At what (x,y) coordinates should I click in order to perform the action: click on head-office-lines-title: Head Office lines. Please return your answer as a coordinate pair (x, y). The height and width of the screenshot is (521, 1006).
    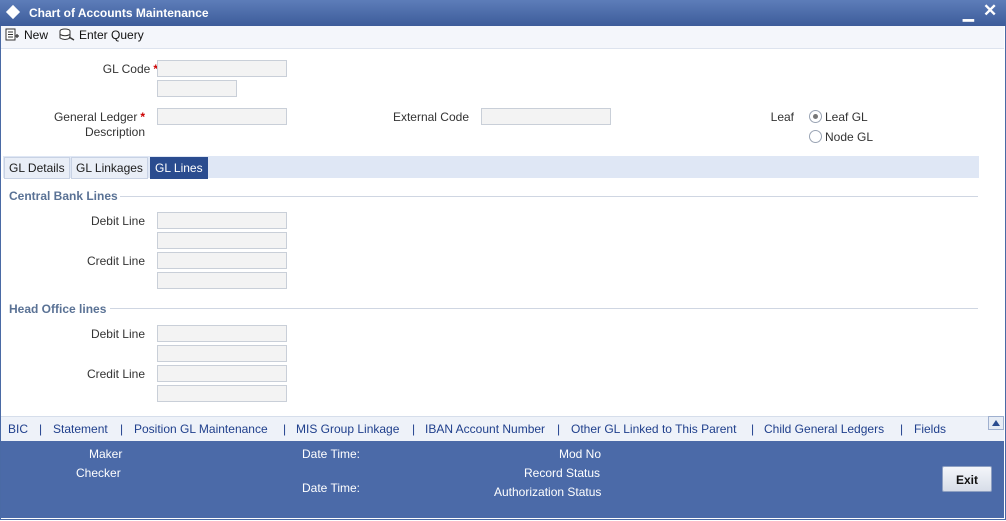
    Looking at the image, I should click on (58, 309).